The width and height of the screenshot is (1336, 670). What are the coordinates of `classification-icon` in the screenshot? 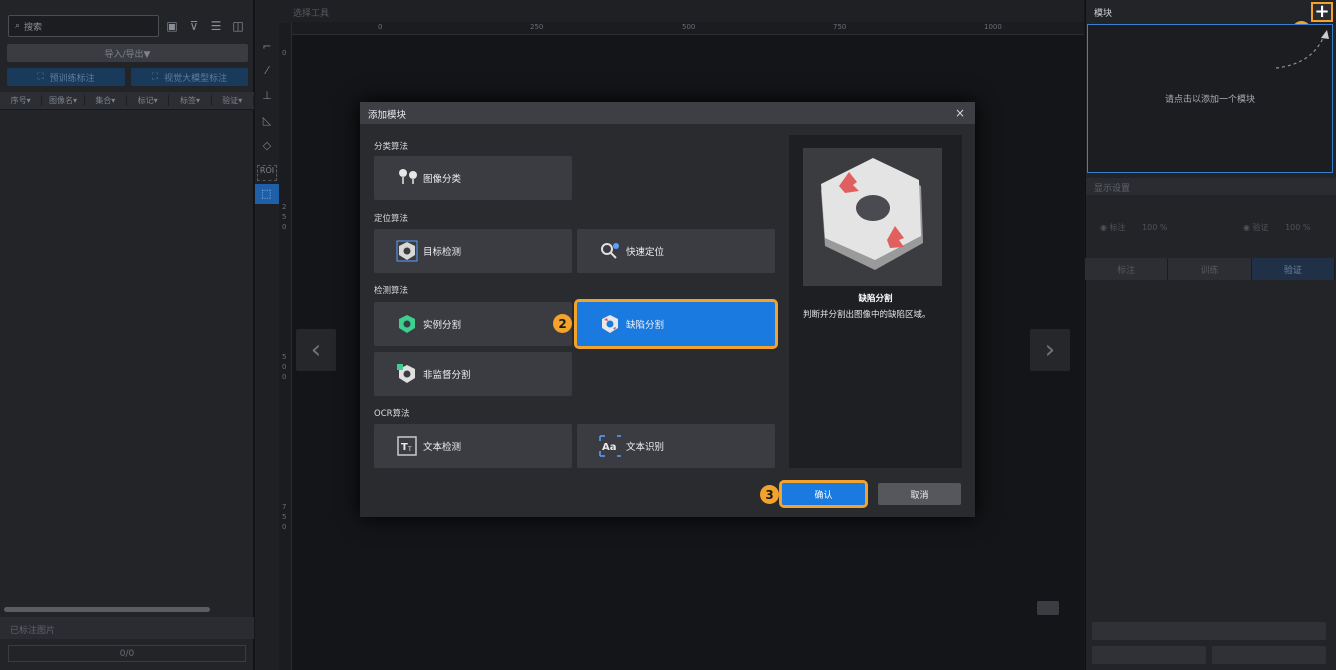 It's located at (407, 178).